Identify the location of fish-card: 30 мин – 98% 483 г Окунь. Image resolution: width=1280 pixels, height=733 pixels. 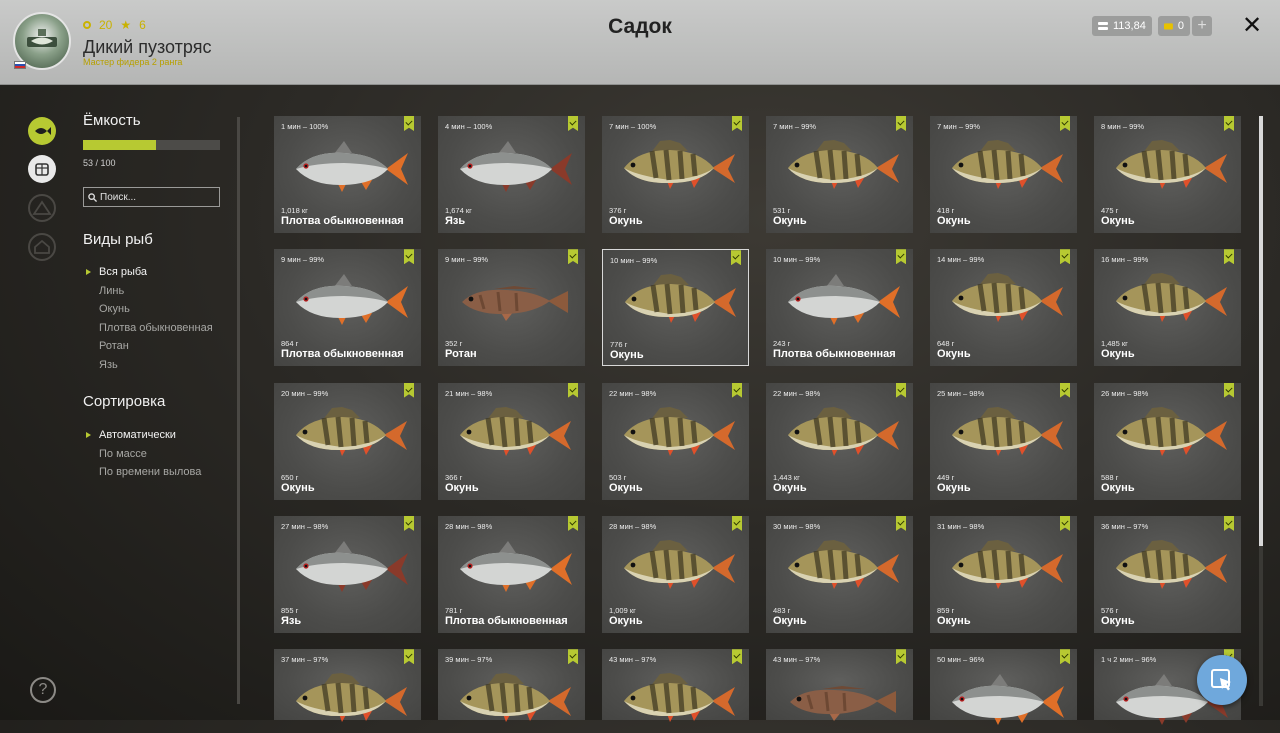
(839, 574).